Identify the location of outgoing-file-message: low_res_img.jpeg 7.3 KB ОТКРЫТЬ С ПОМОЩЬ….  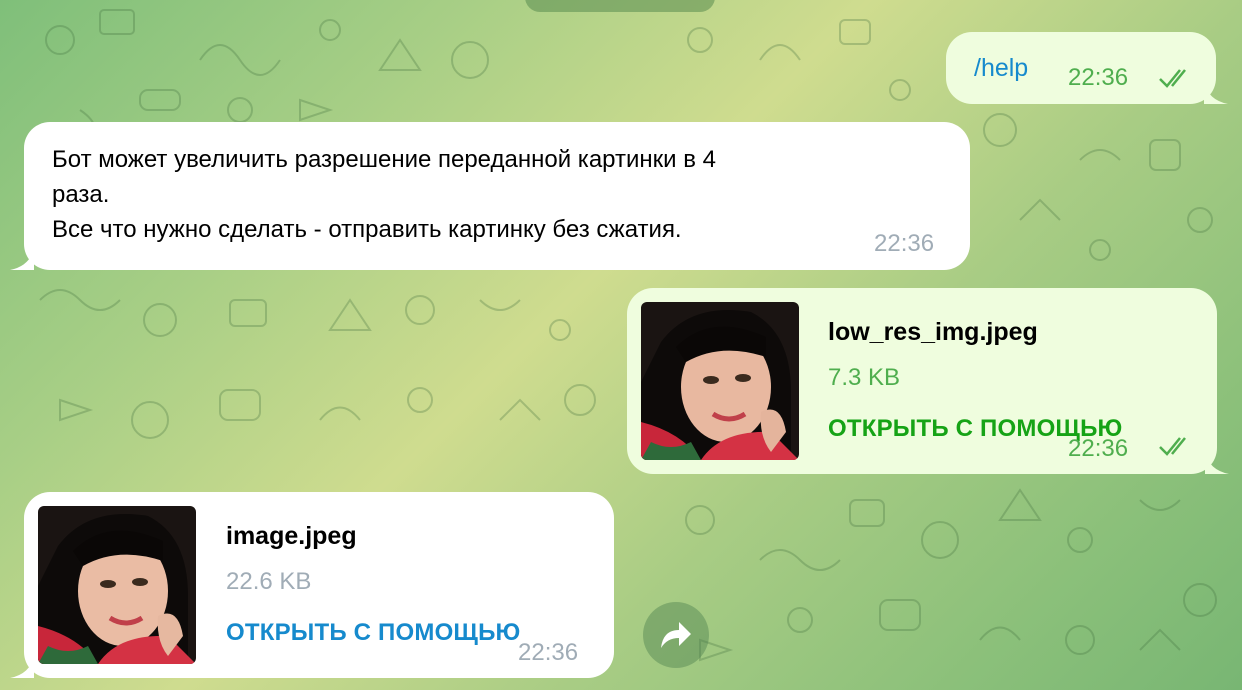
(928, 381).